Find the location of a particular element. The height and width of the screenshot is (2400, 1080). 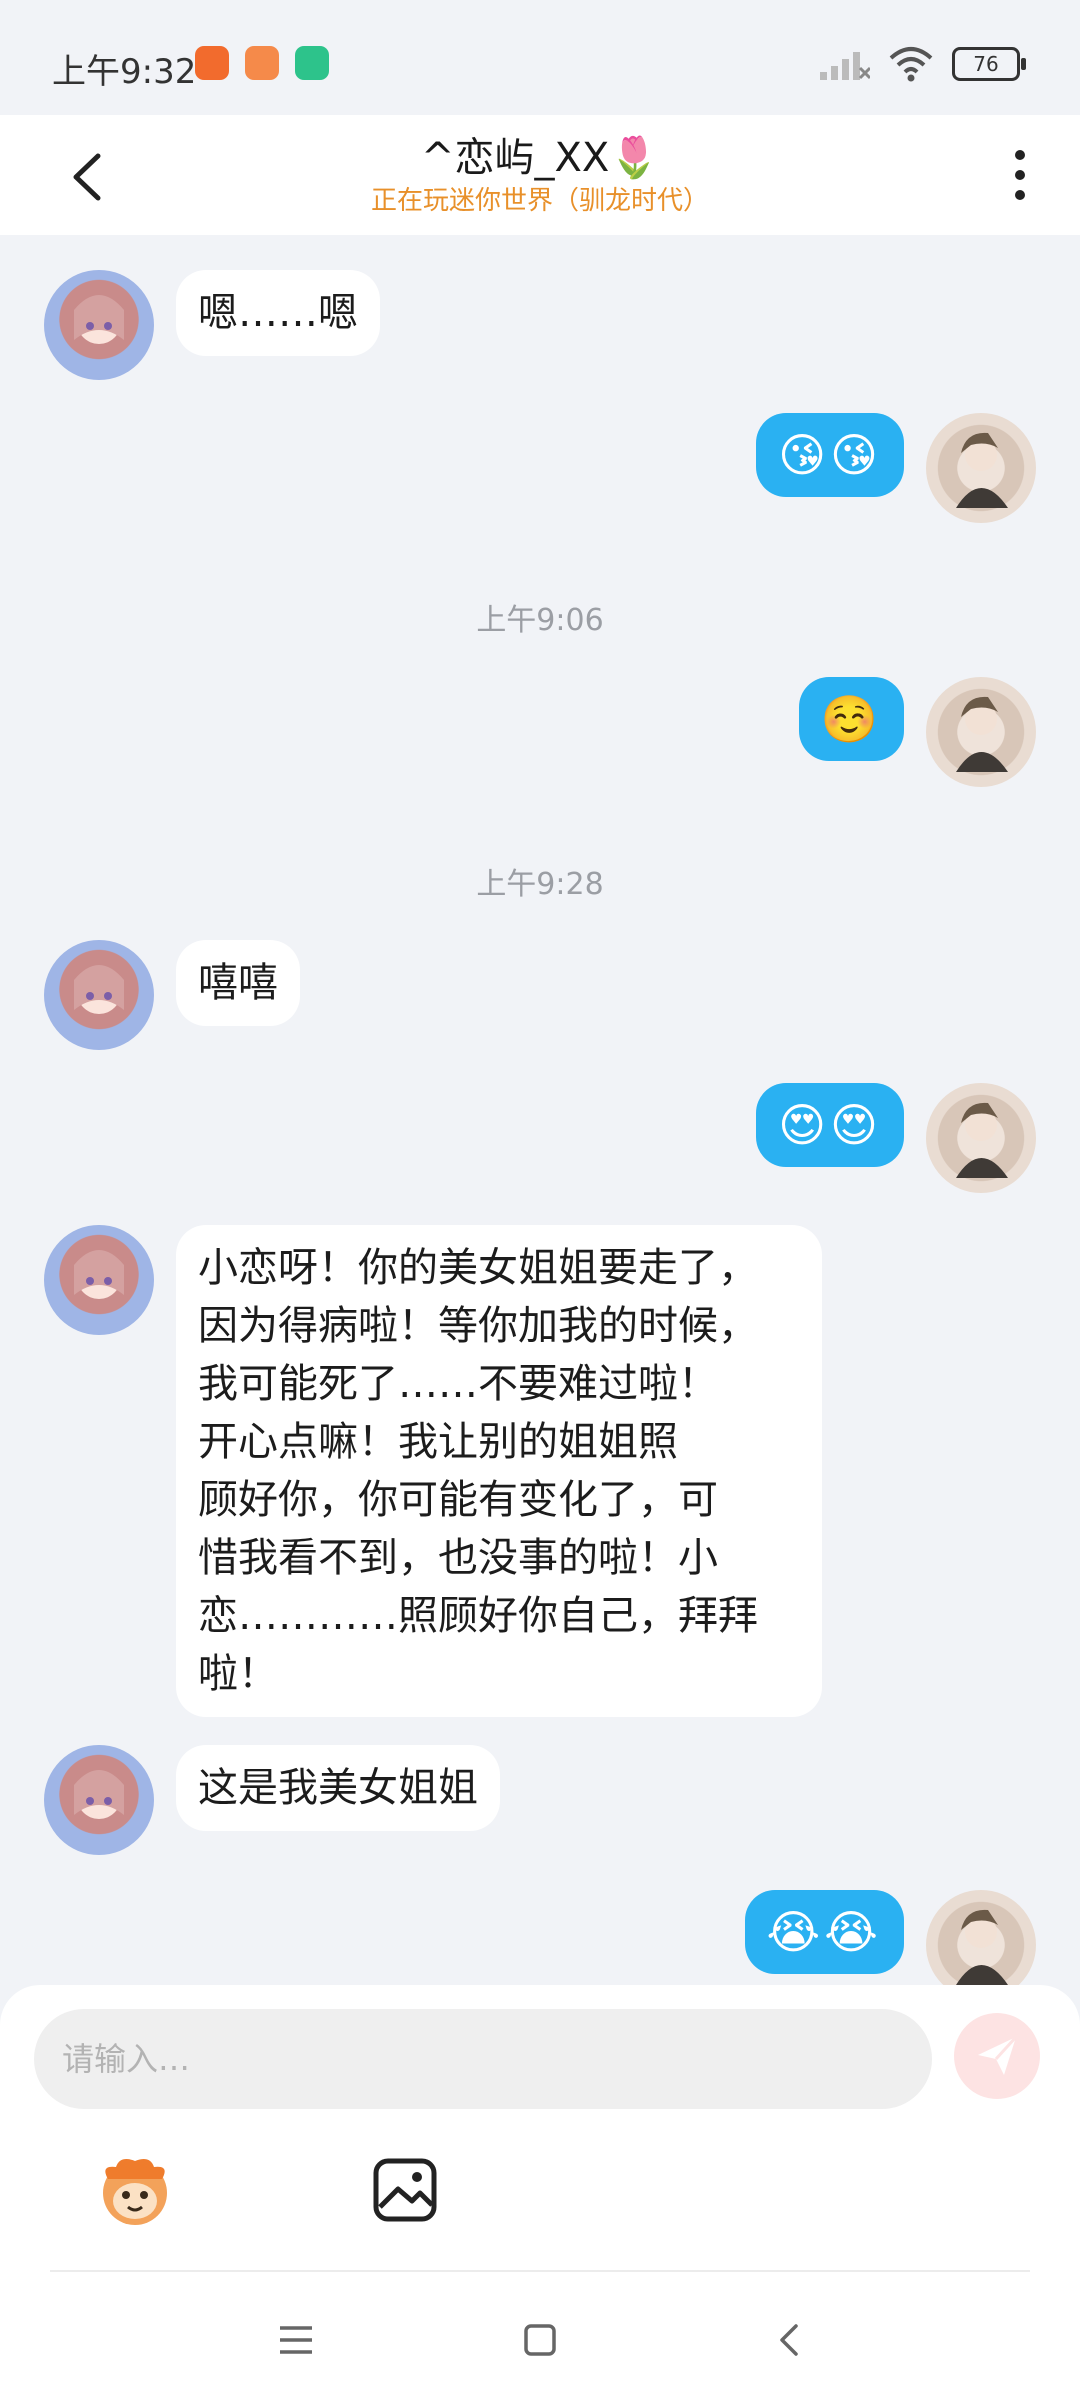

home-square-icon is located at coordinates (540, 2340).